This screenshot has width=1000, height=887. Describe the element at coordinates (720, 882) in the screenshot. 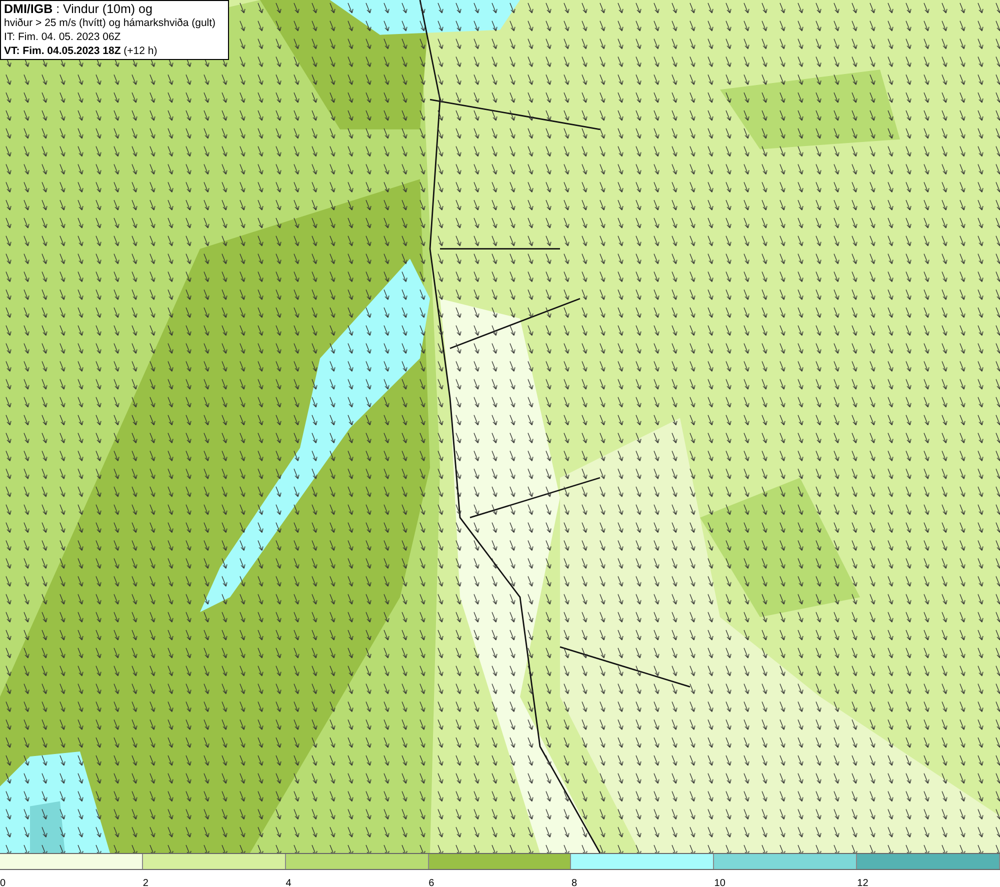

I see `scale-label: 10` at that location.